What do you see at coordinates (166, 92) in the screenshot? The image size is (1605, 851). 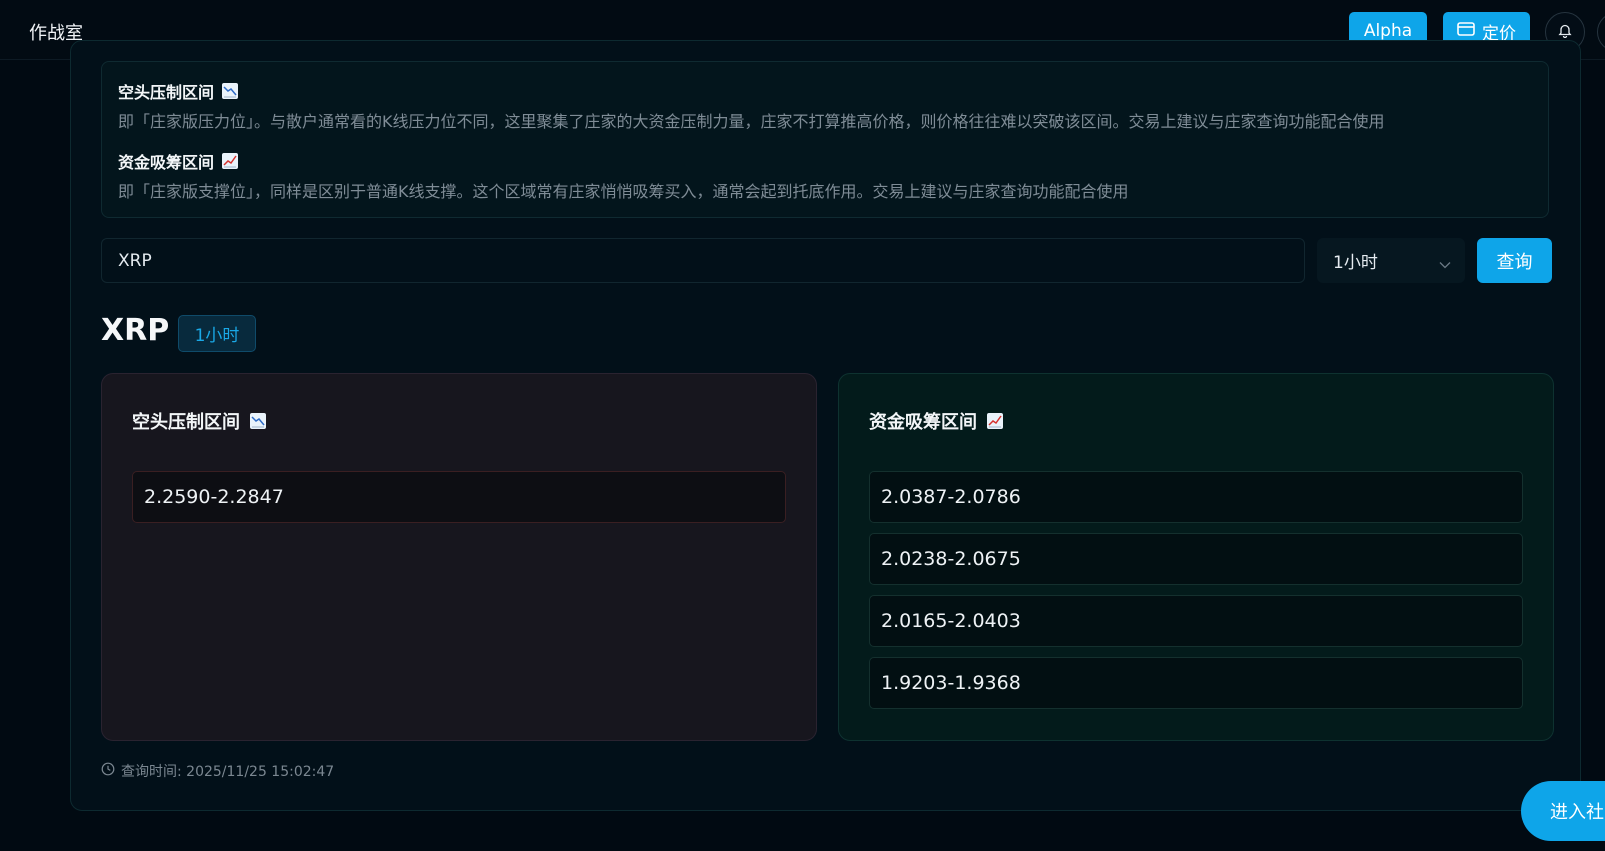 I see `info-short-title-text: 空头压制区间` at bounding box center [166, 92].